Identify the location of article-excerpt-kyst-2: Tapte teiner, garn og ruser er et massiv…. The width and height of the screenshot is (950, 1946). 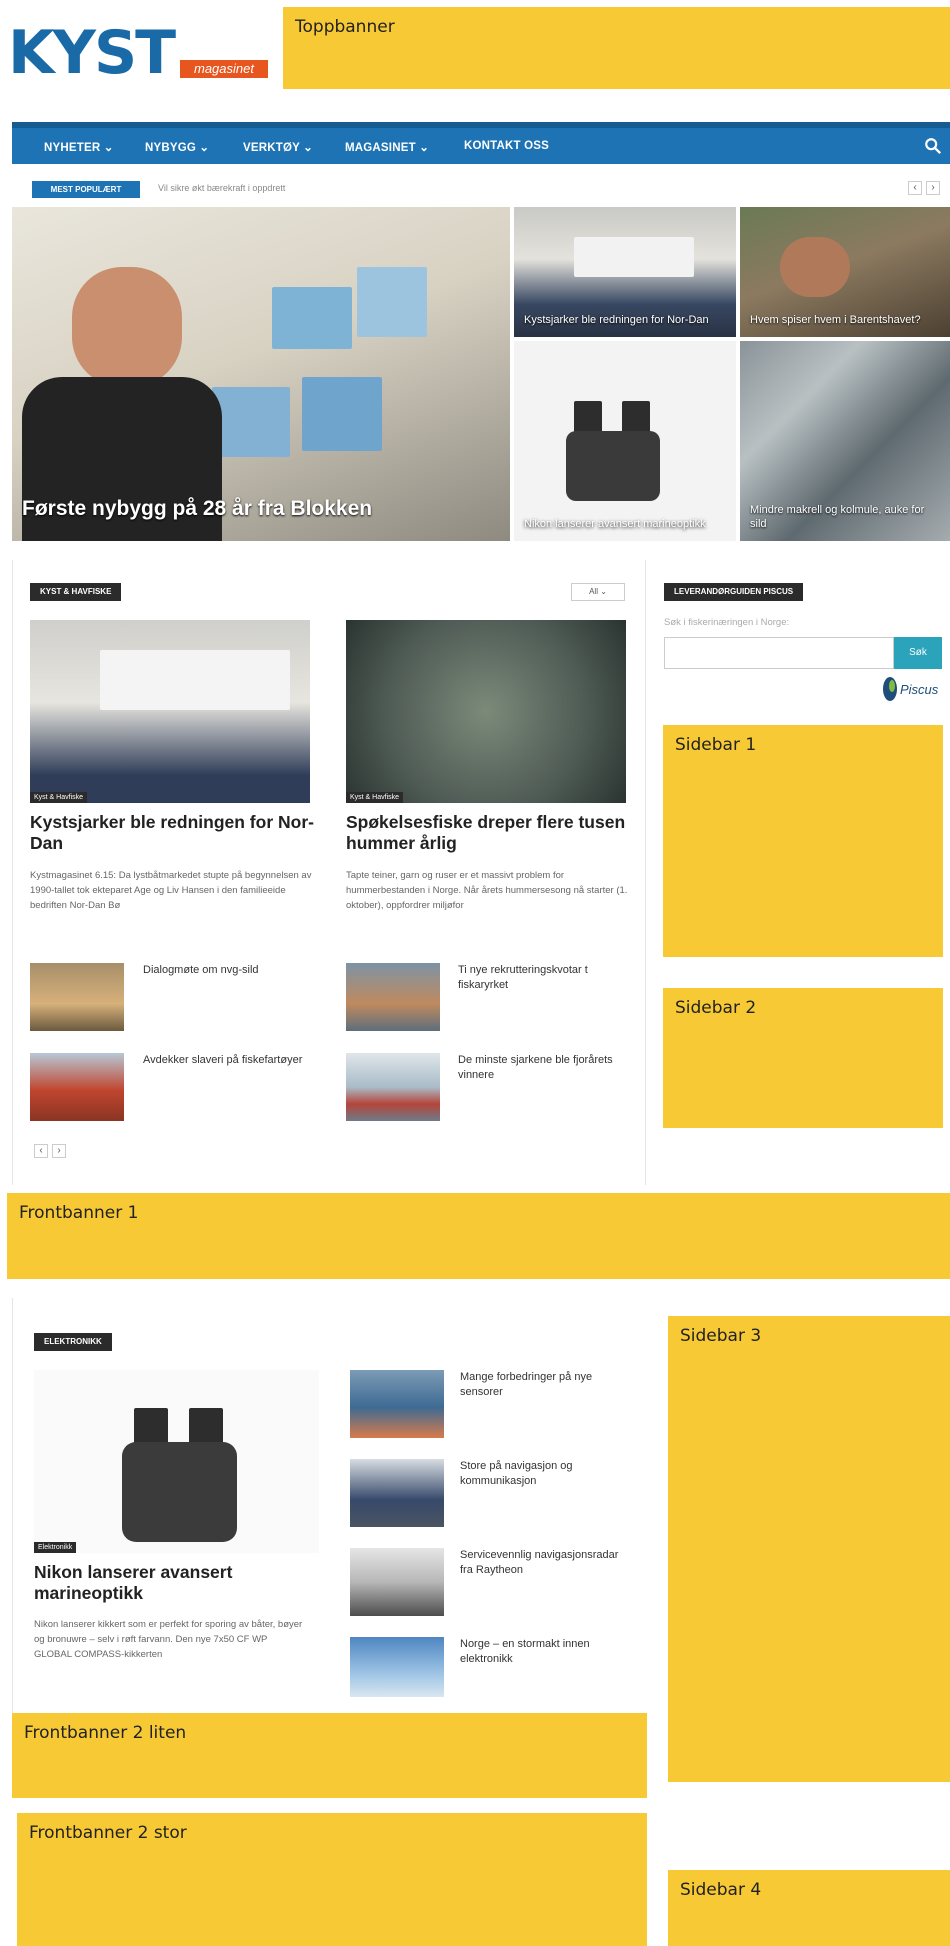
(487, 890).